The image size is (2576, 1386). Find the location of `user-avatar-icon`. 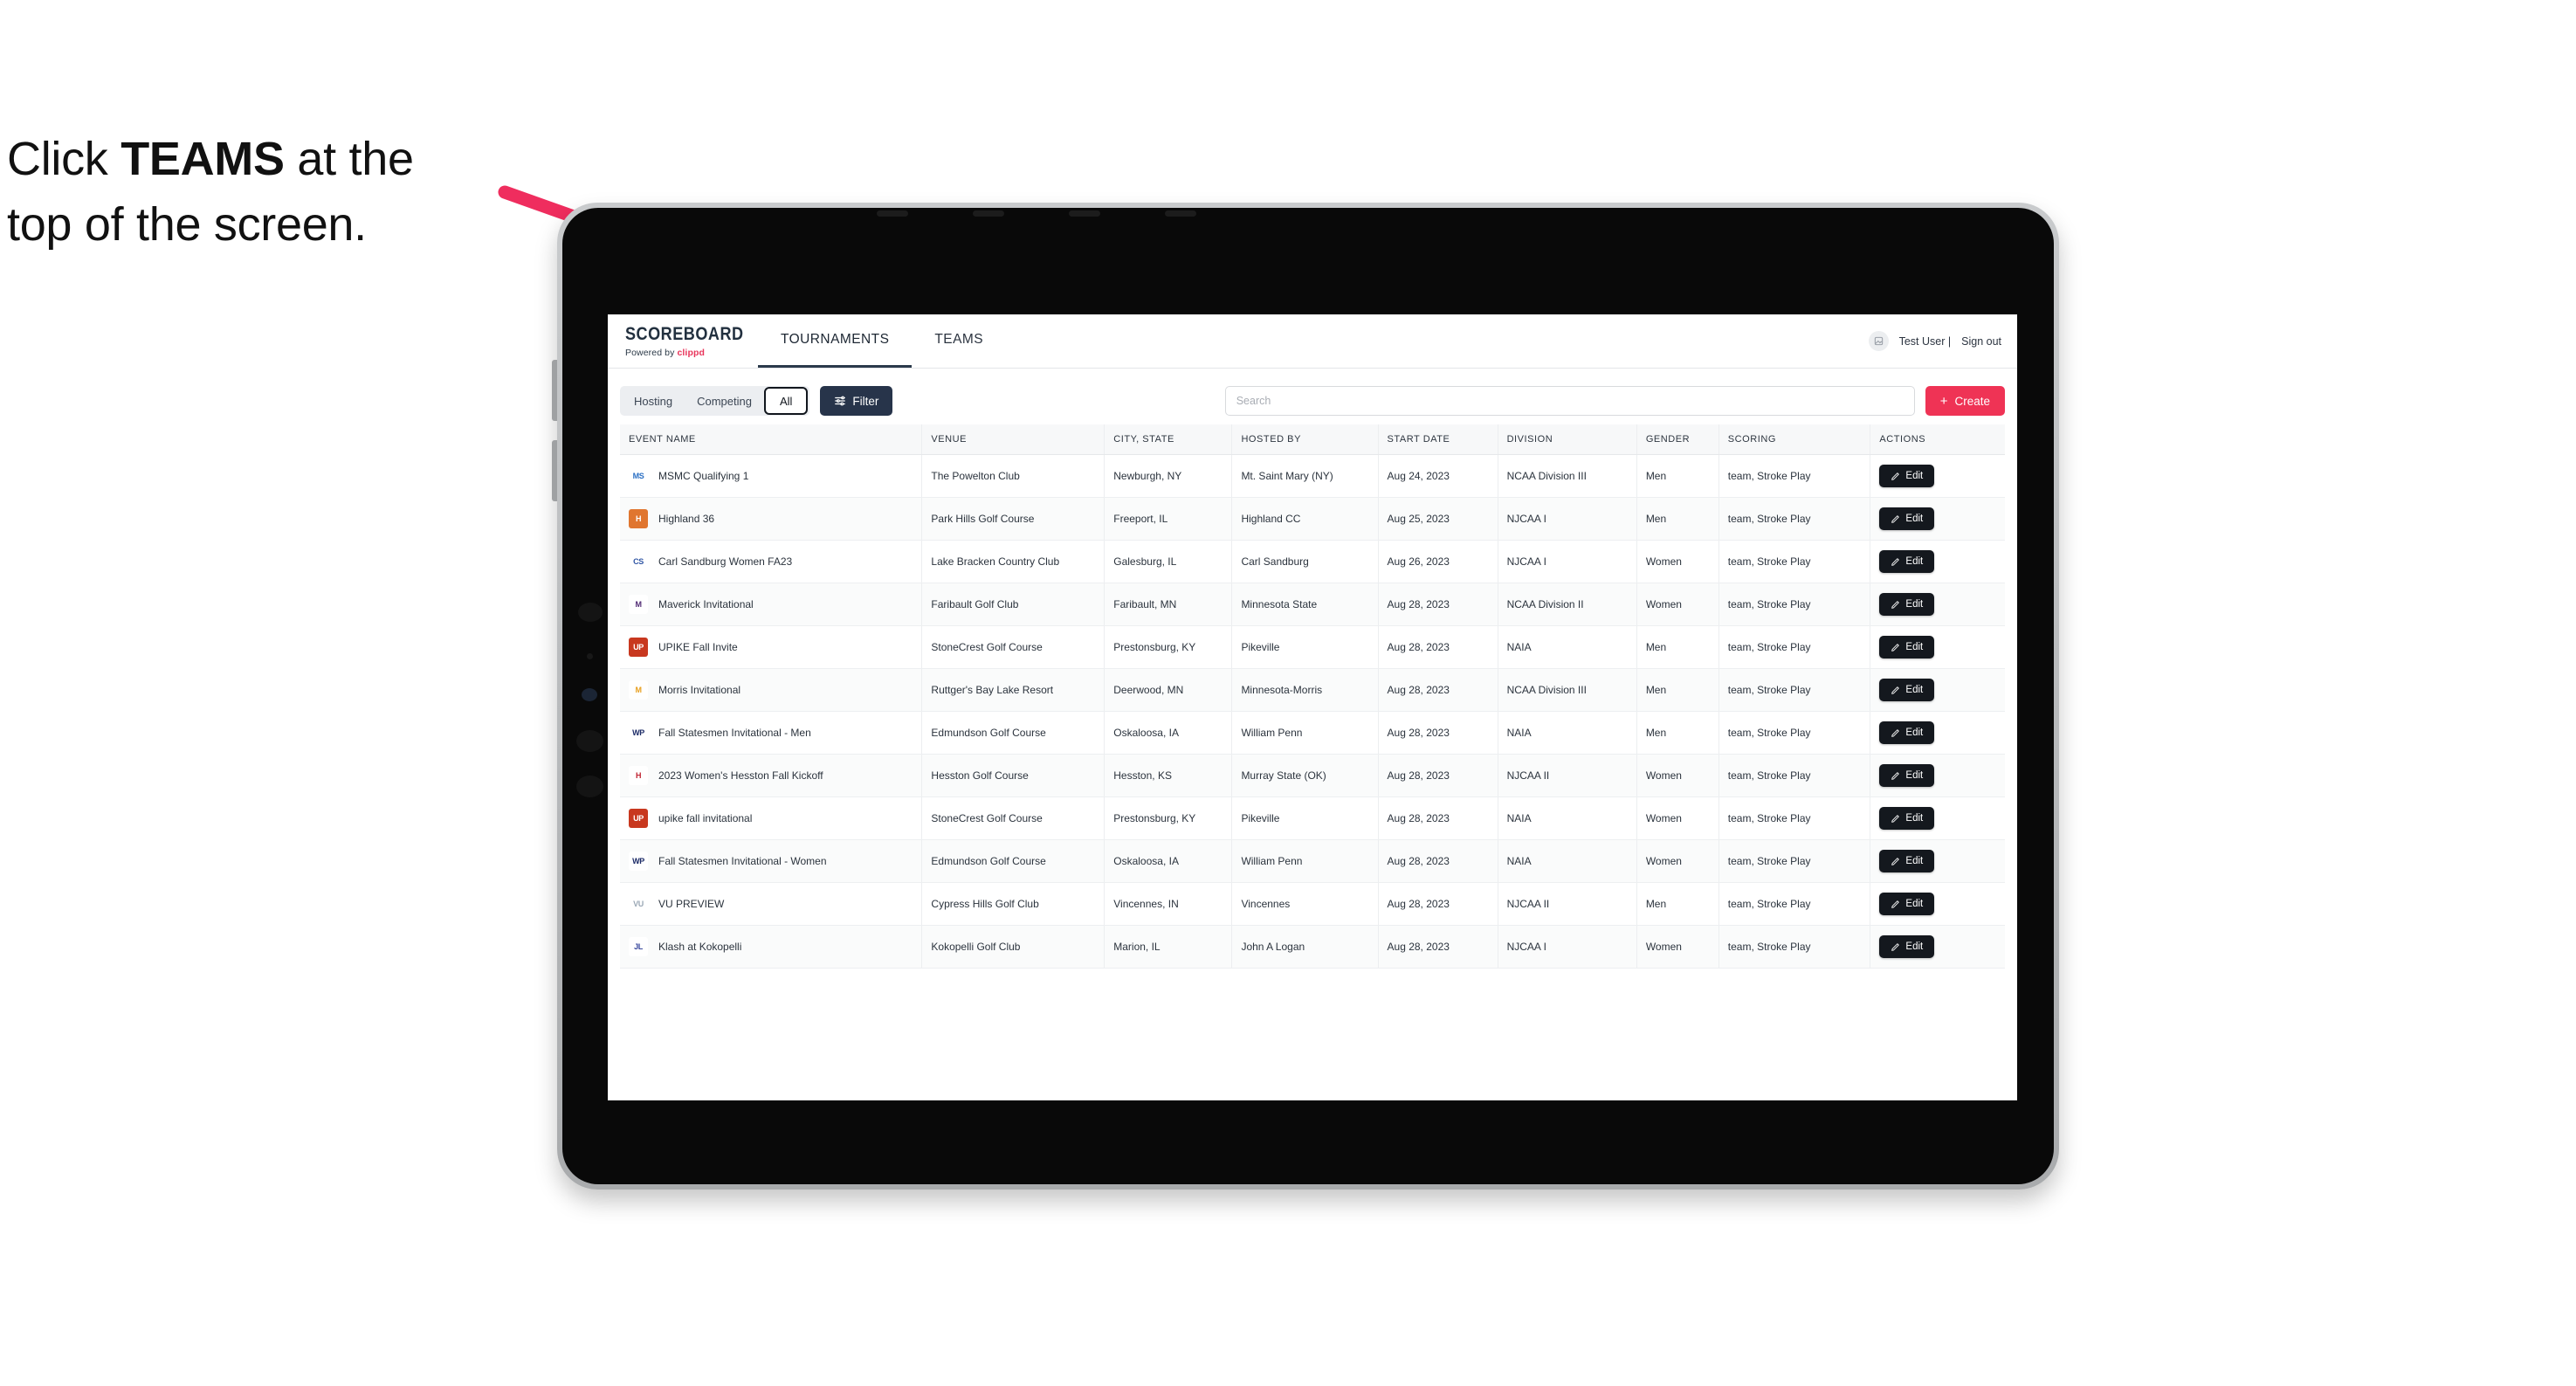

user-avatar-icon is located at coordinates (1878, 341).